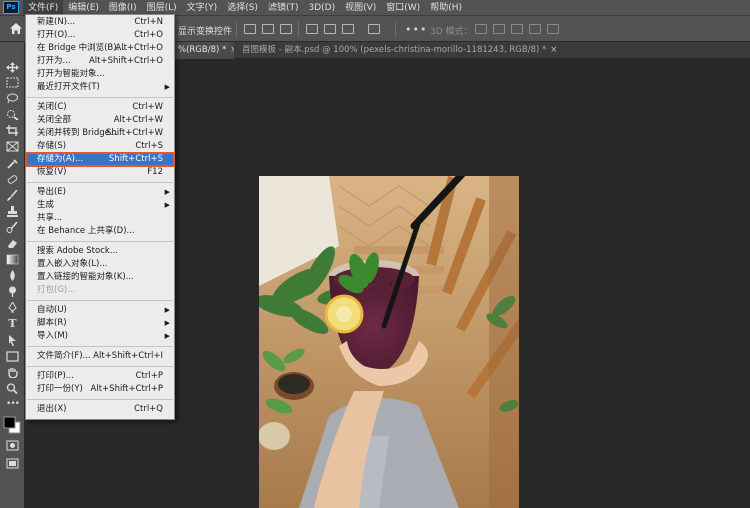 Image resolution: width=750 pixels, height=508 pixels. Describe the element at coordinates (321, 8) in the screenshot. I see `menu-3d: 3D(D)` at that location.